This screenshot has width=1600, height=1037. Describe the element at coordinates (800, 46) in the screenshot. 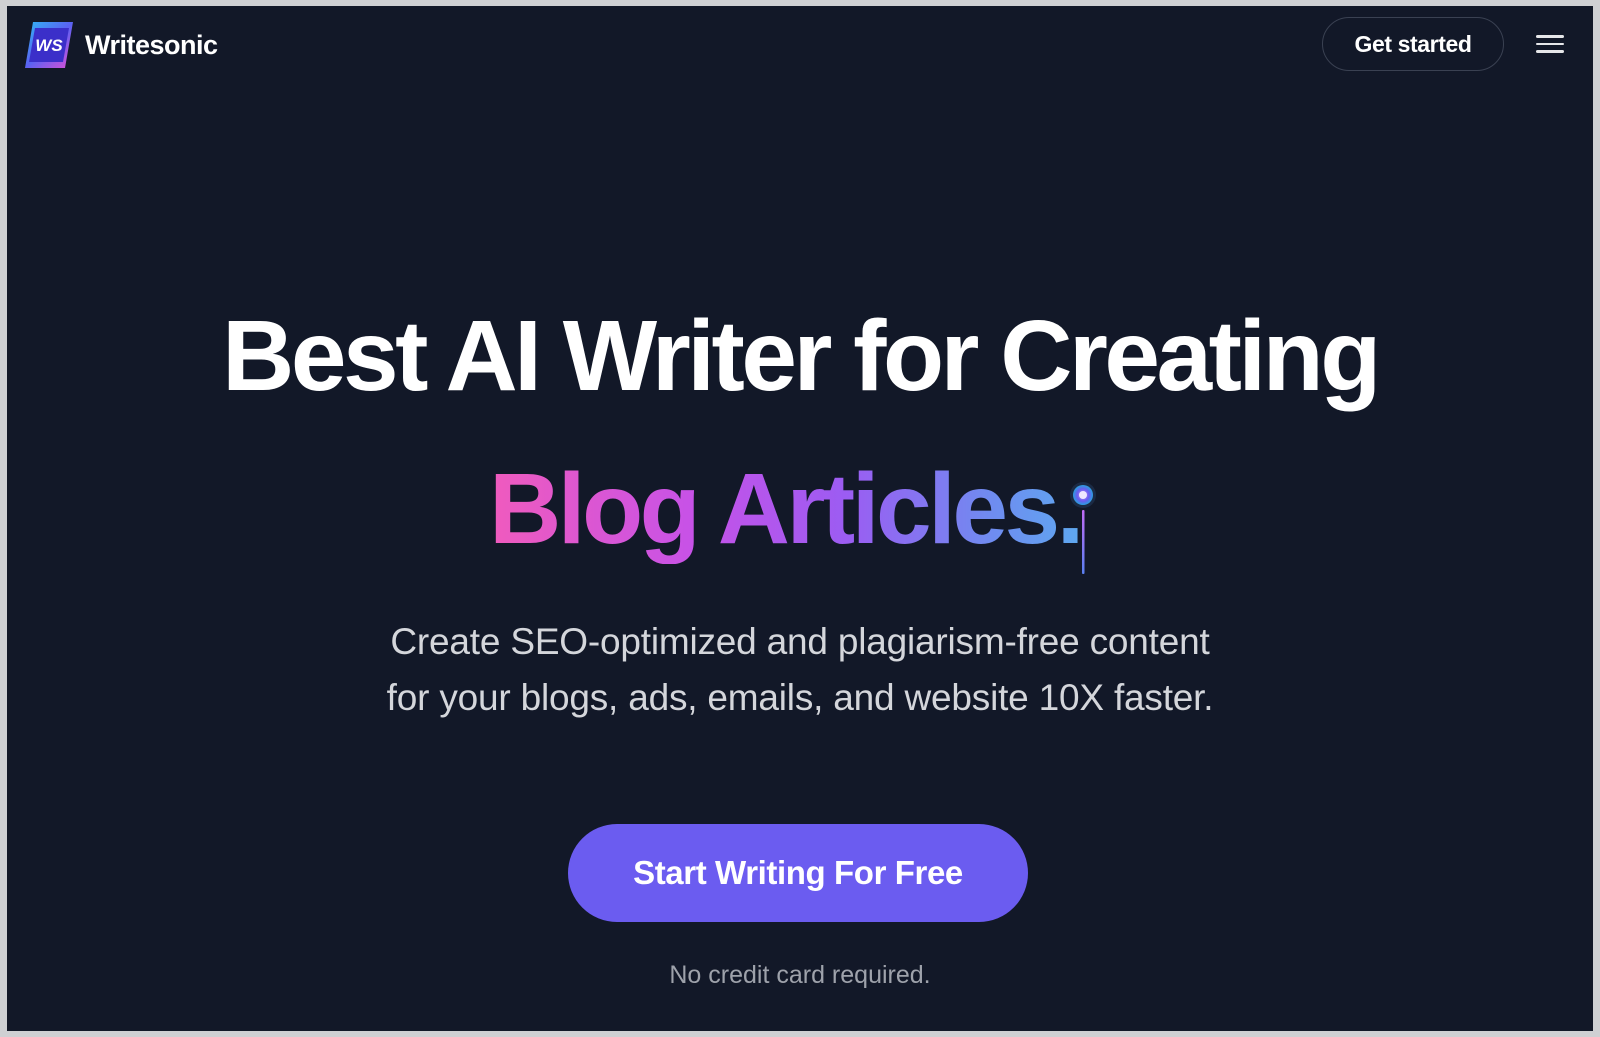

I see `top-nav: WS Writesonic Get started` at that location.